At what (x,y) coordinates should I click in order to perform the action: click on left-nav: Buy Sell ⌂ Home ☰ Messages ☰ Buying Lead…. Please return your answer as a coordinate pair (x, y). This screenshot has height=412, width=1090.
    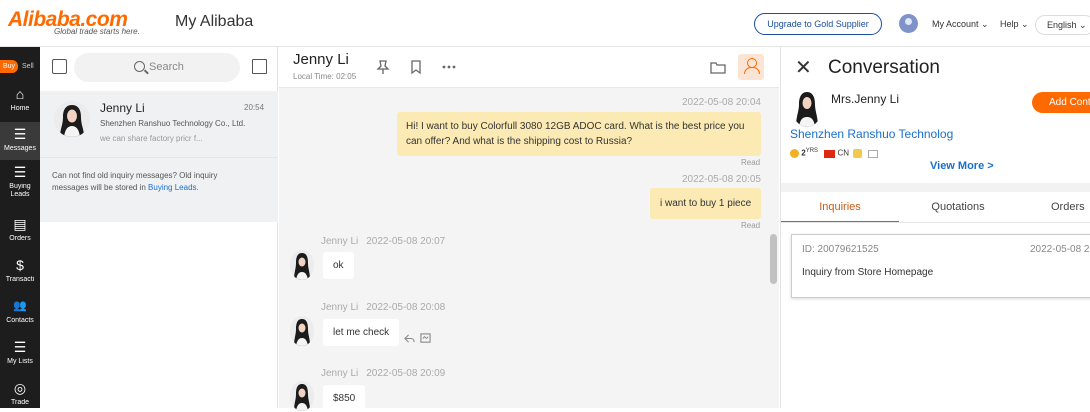
    Looking at the image, I should click on (20, 227).